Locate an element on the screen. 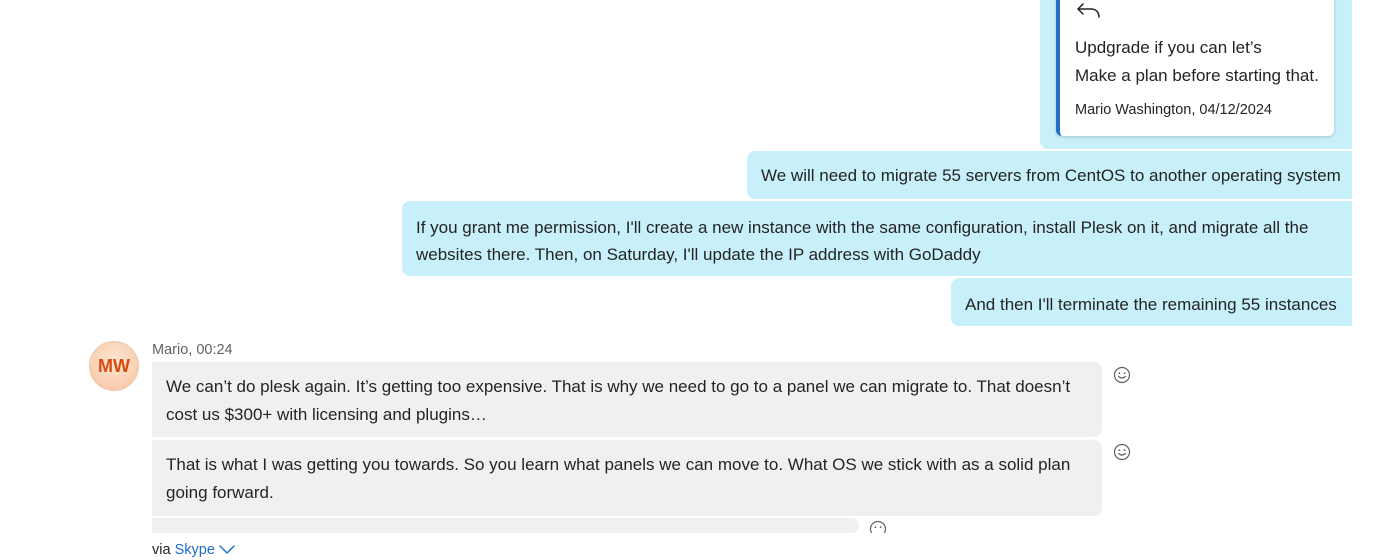 The width and height of the screenshot is (1397, 560). avatar: MW is located at coordinates (114, 366).